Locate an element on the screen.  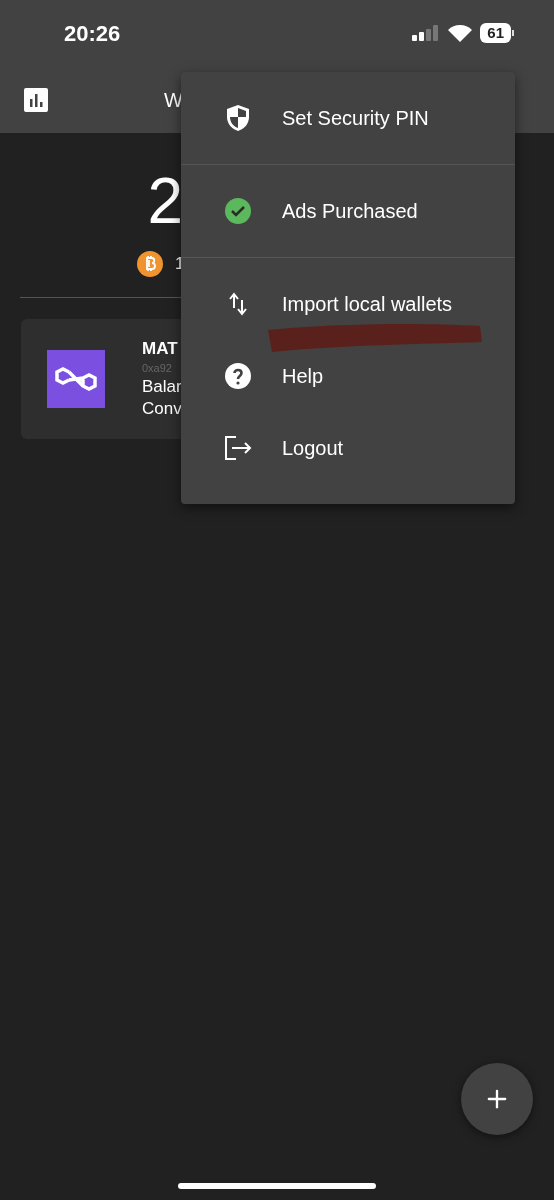
battery-level: 61 is located at coordinates (495, 33).